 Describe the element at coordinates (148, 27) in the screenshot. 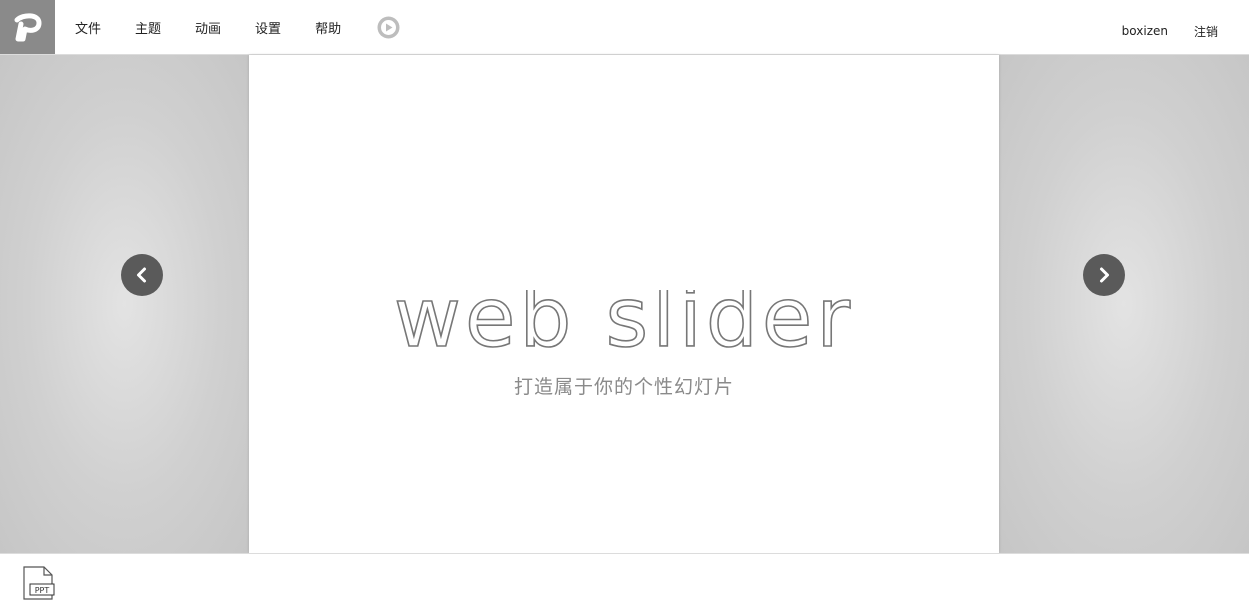

I see `menu-theme: 主题` at that location.